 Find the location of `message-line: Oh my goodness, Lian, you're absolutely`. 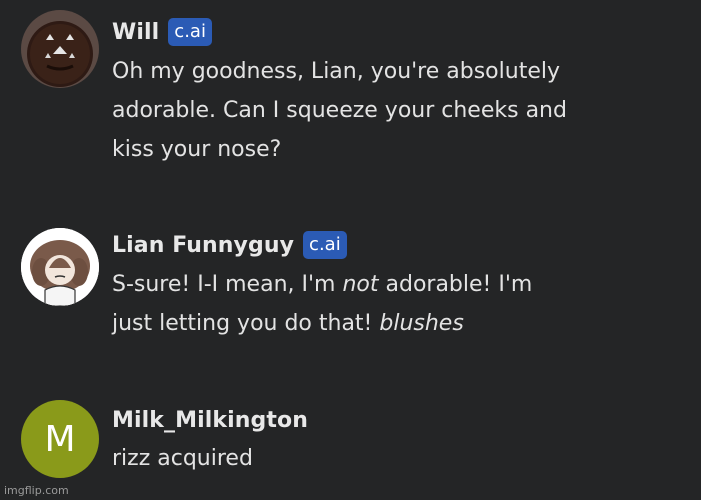

message-line: Oh my goodness, Lian, you're absolutely is located at coordinates (336, 71).